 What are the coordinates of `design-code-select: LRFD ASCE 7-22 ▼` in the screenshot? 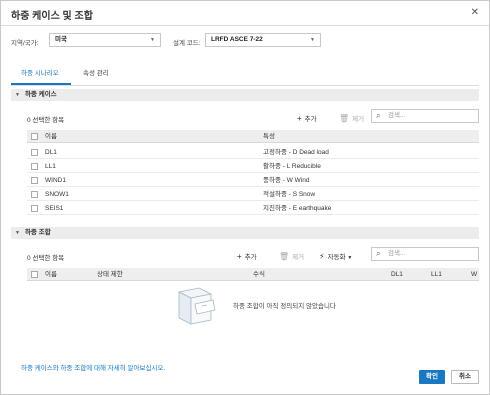 It's located at (263, 40).